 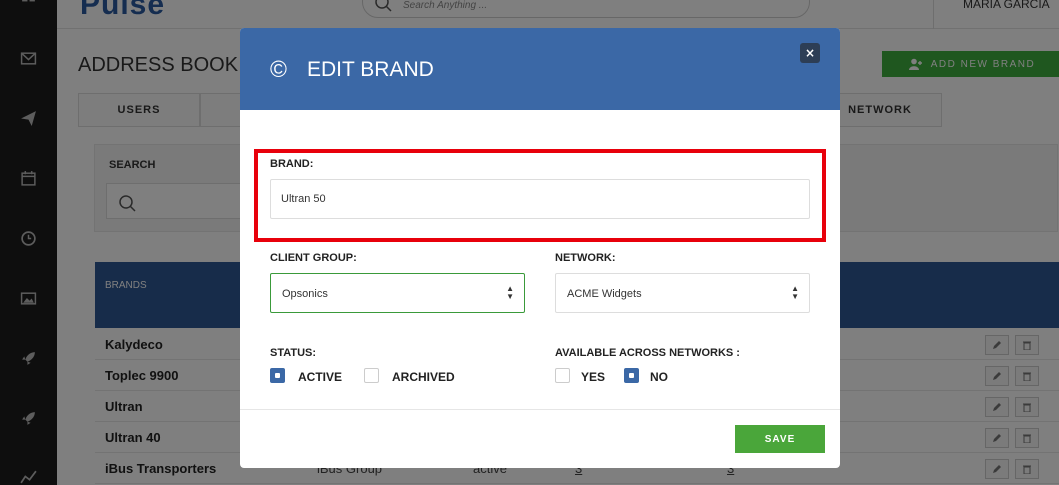 I want to click on client-group-value: Opsonics, so click(x=305, y=294).